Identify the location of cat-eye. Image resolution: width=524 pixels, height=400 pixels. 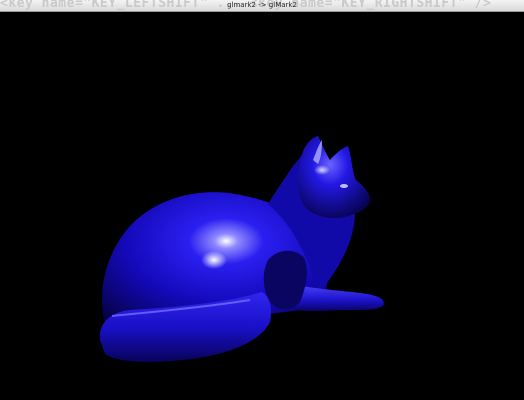
(344, 186).